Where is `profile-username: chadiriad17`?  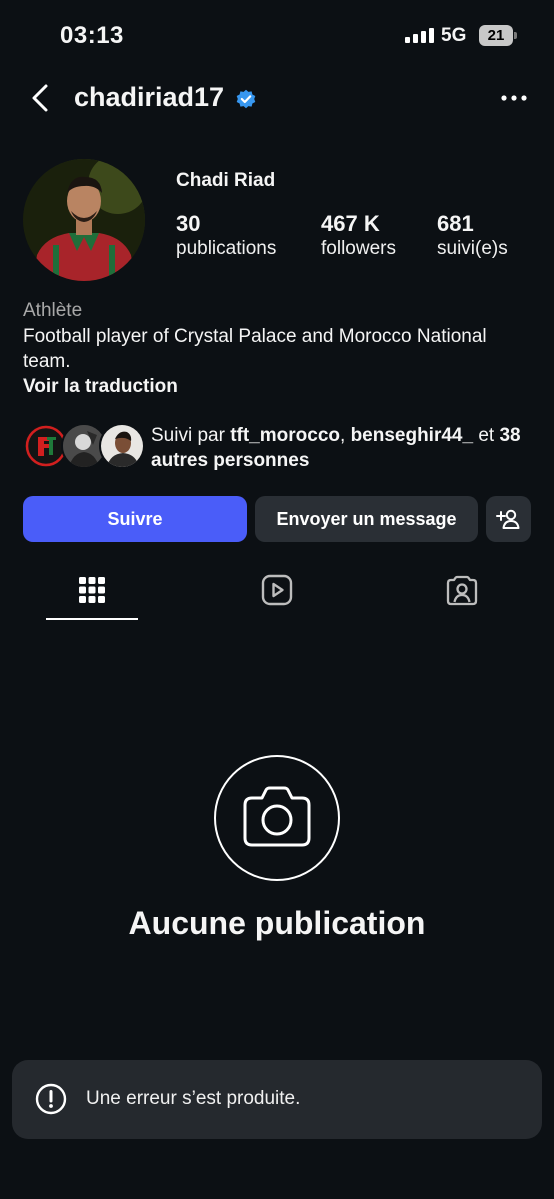 profile-username: chadiriad17 is located at coordinates (149, 97).